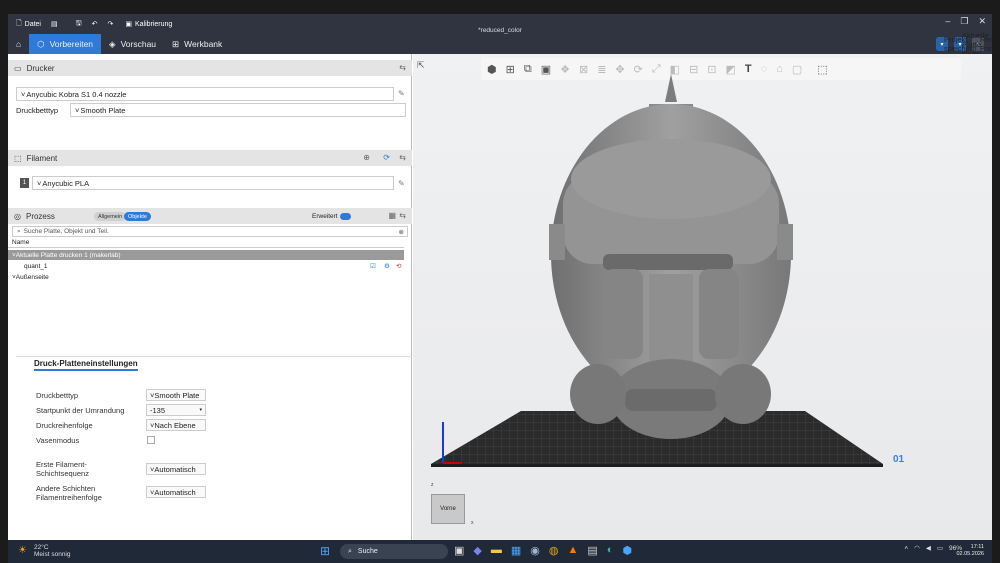  I want to click on tab-prepare-label: Vorbereiten, so click(71, 44).